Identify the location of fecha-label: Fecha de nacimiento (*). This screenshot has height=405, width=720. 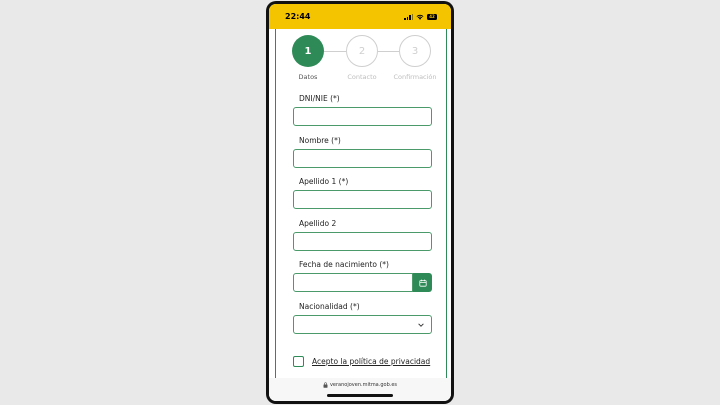
(344, 264).